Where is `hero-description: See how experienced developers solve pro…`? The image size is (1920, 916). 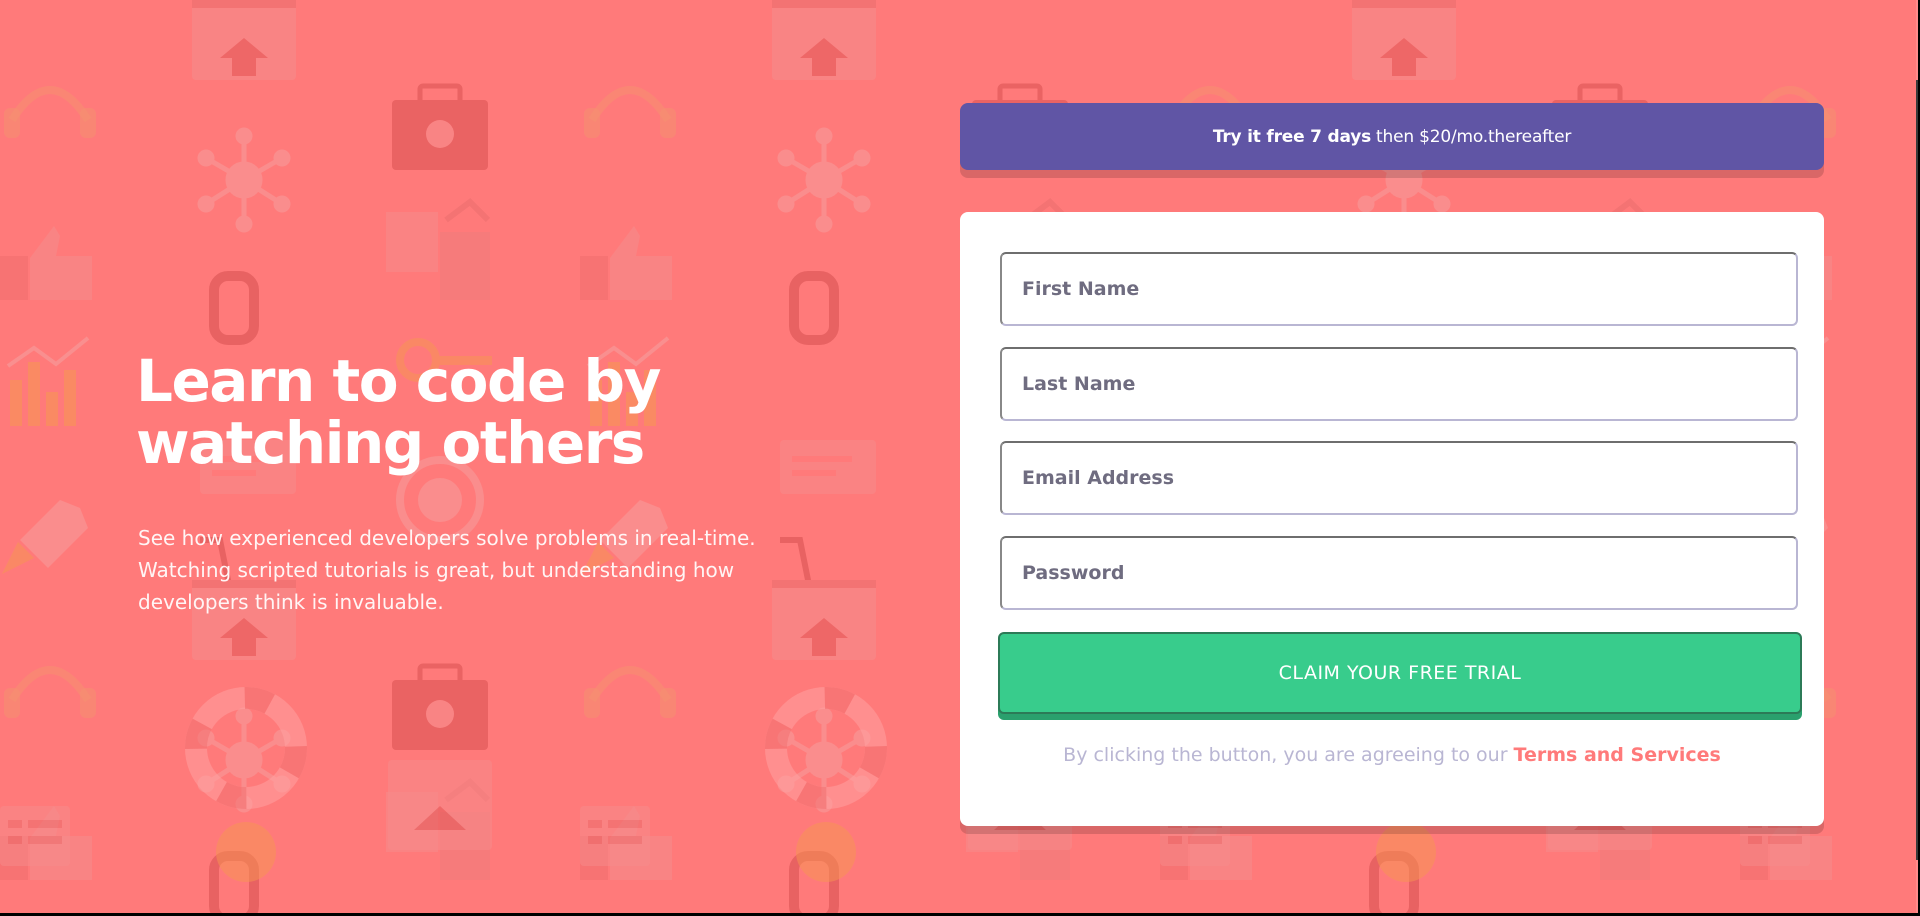
hero-description: See how experienced developers solve pro… is located at coordinates (447, 570).